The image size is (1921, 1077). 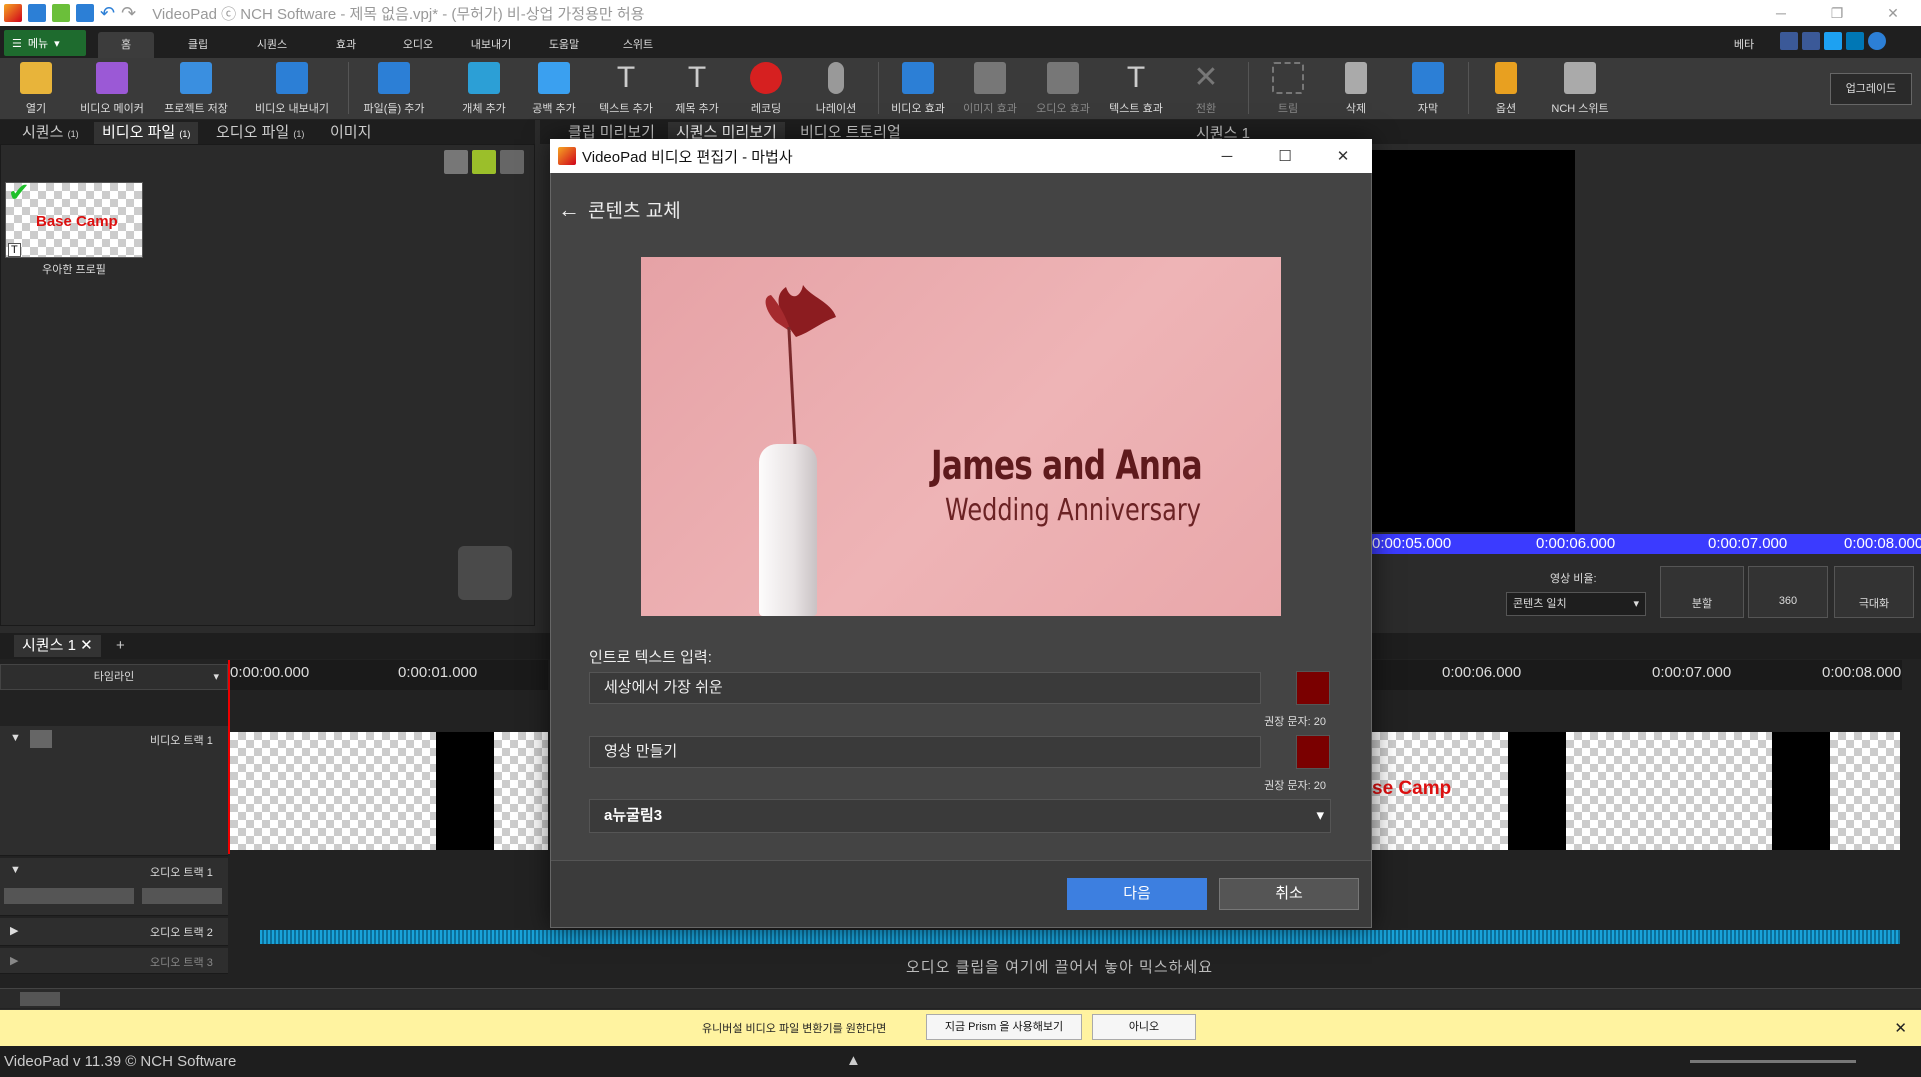 What do you see at coordinates (36, 89) in the screenshot?
I see `open-button: 열기` at bounding box center [36, 89].